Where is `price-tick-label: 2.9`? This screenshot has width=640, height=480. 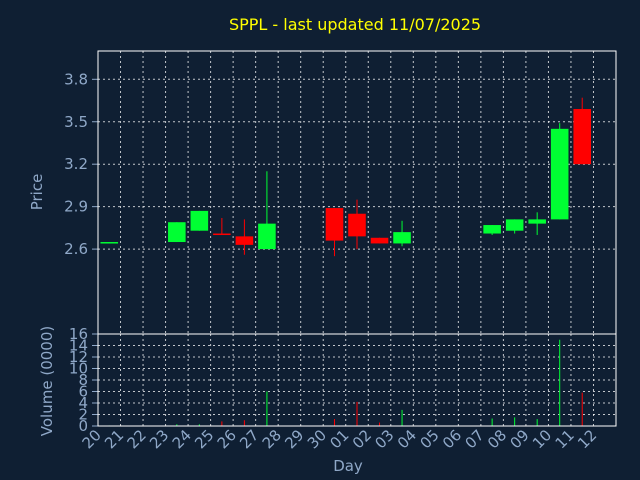
price-tick-label: 2.9 is located at coordinates (76, 207).